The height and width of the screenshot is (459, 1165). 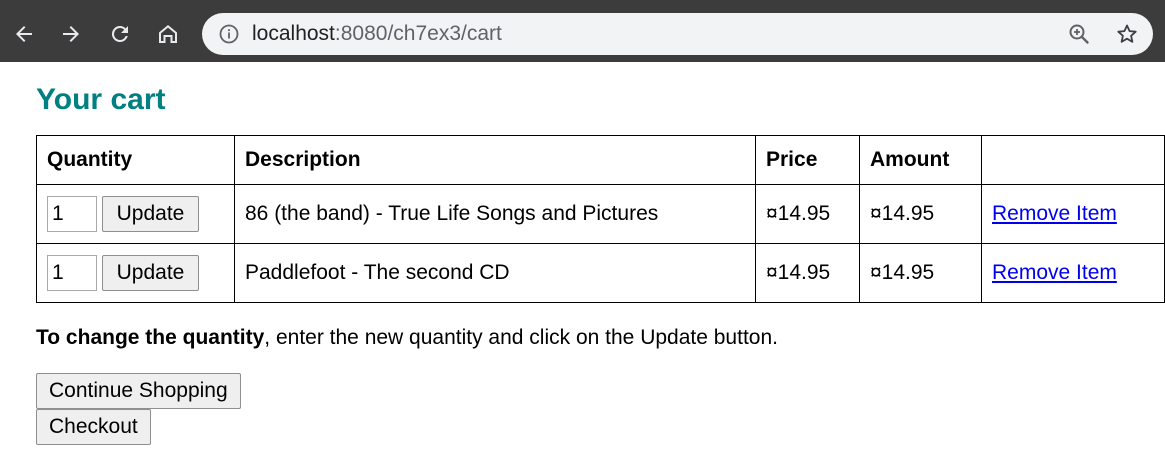 I want to click on checkout-button: Checkout, so click(x=93, y=427).